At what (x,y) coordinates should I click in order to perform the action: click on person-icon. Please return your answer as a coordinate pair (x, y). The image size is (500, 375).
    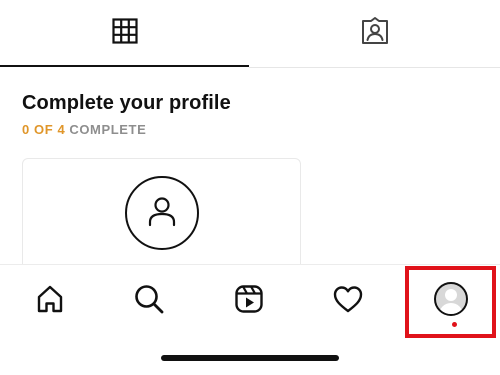
    Looking at the image, I should click on (162, 213).